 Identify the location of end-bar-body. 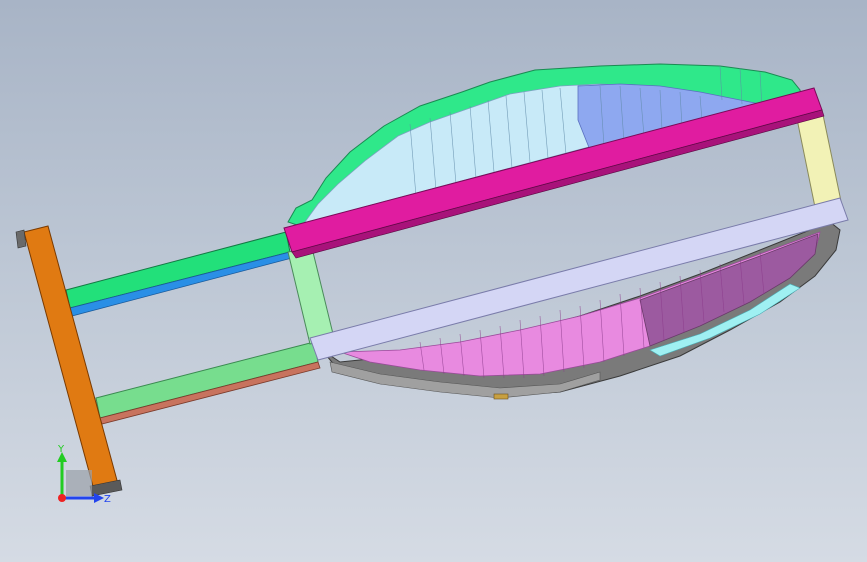
(71, 358).